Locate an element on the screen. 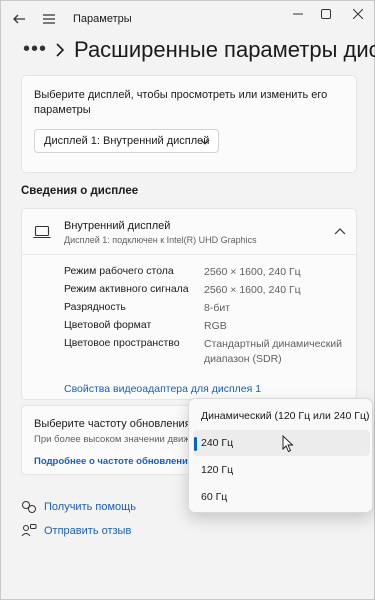  adapter-properties-link: Свойства видеоадаптера для дисплея 1 is located at coordinates (162, 389).